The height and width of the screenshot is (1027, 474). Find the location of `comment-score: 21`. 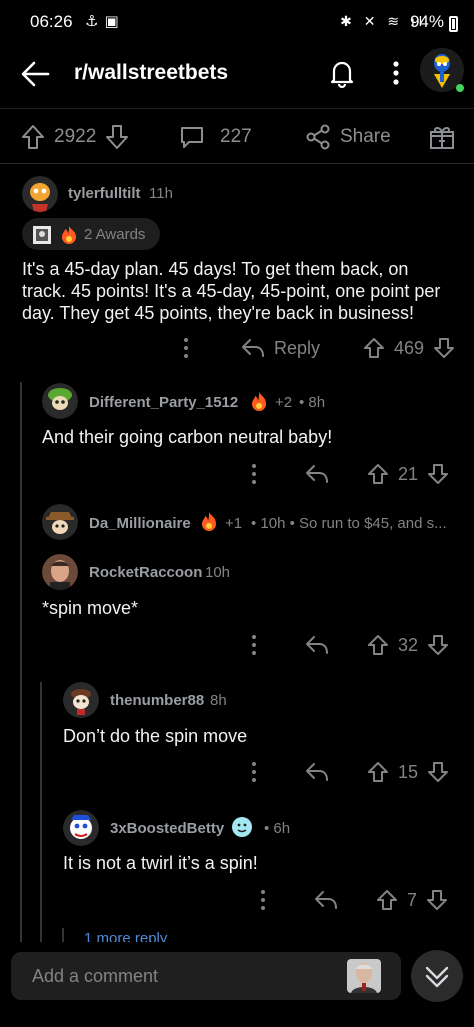

comment-score: 21 is located at coordinates (408, 473).